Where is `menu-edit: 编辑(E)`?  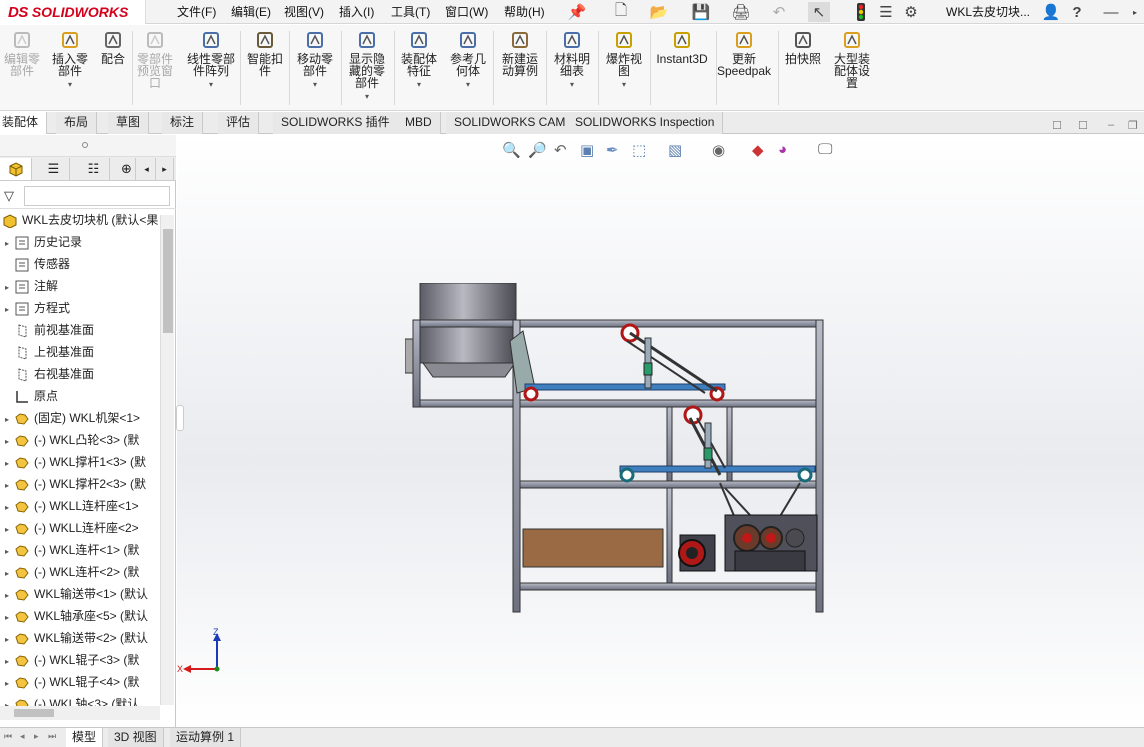 menu-edit: 编辑(E) is located at coordinates (251, 11).